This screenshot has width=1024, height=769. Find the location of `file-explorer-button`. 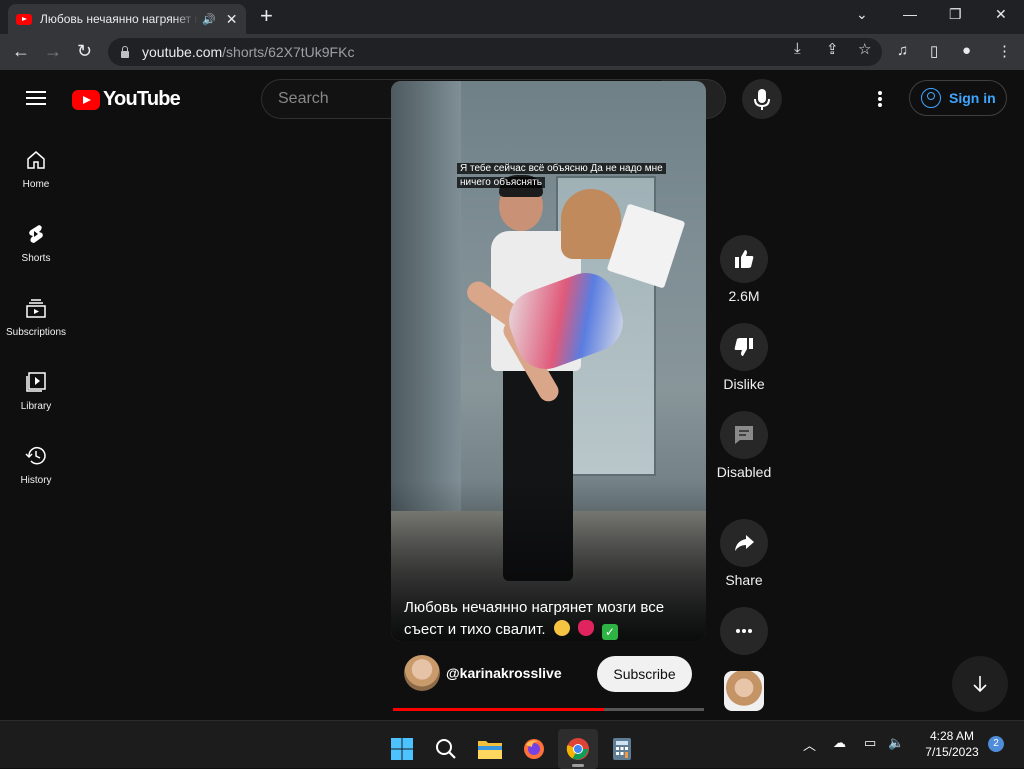

file-explorer-button is located at coordinates (490, 749).